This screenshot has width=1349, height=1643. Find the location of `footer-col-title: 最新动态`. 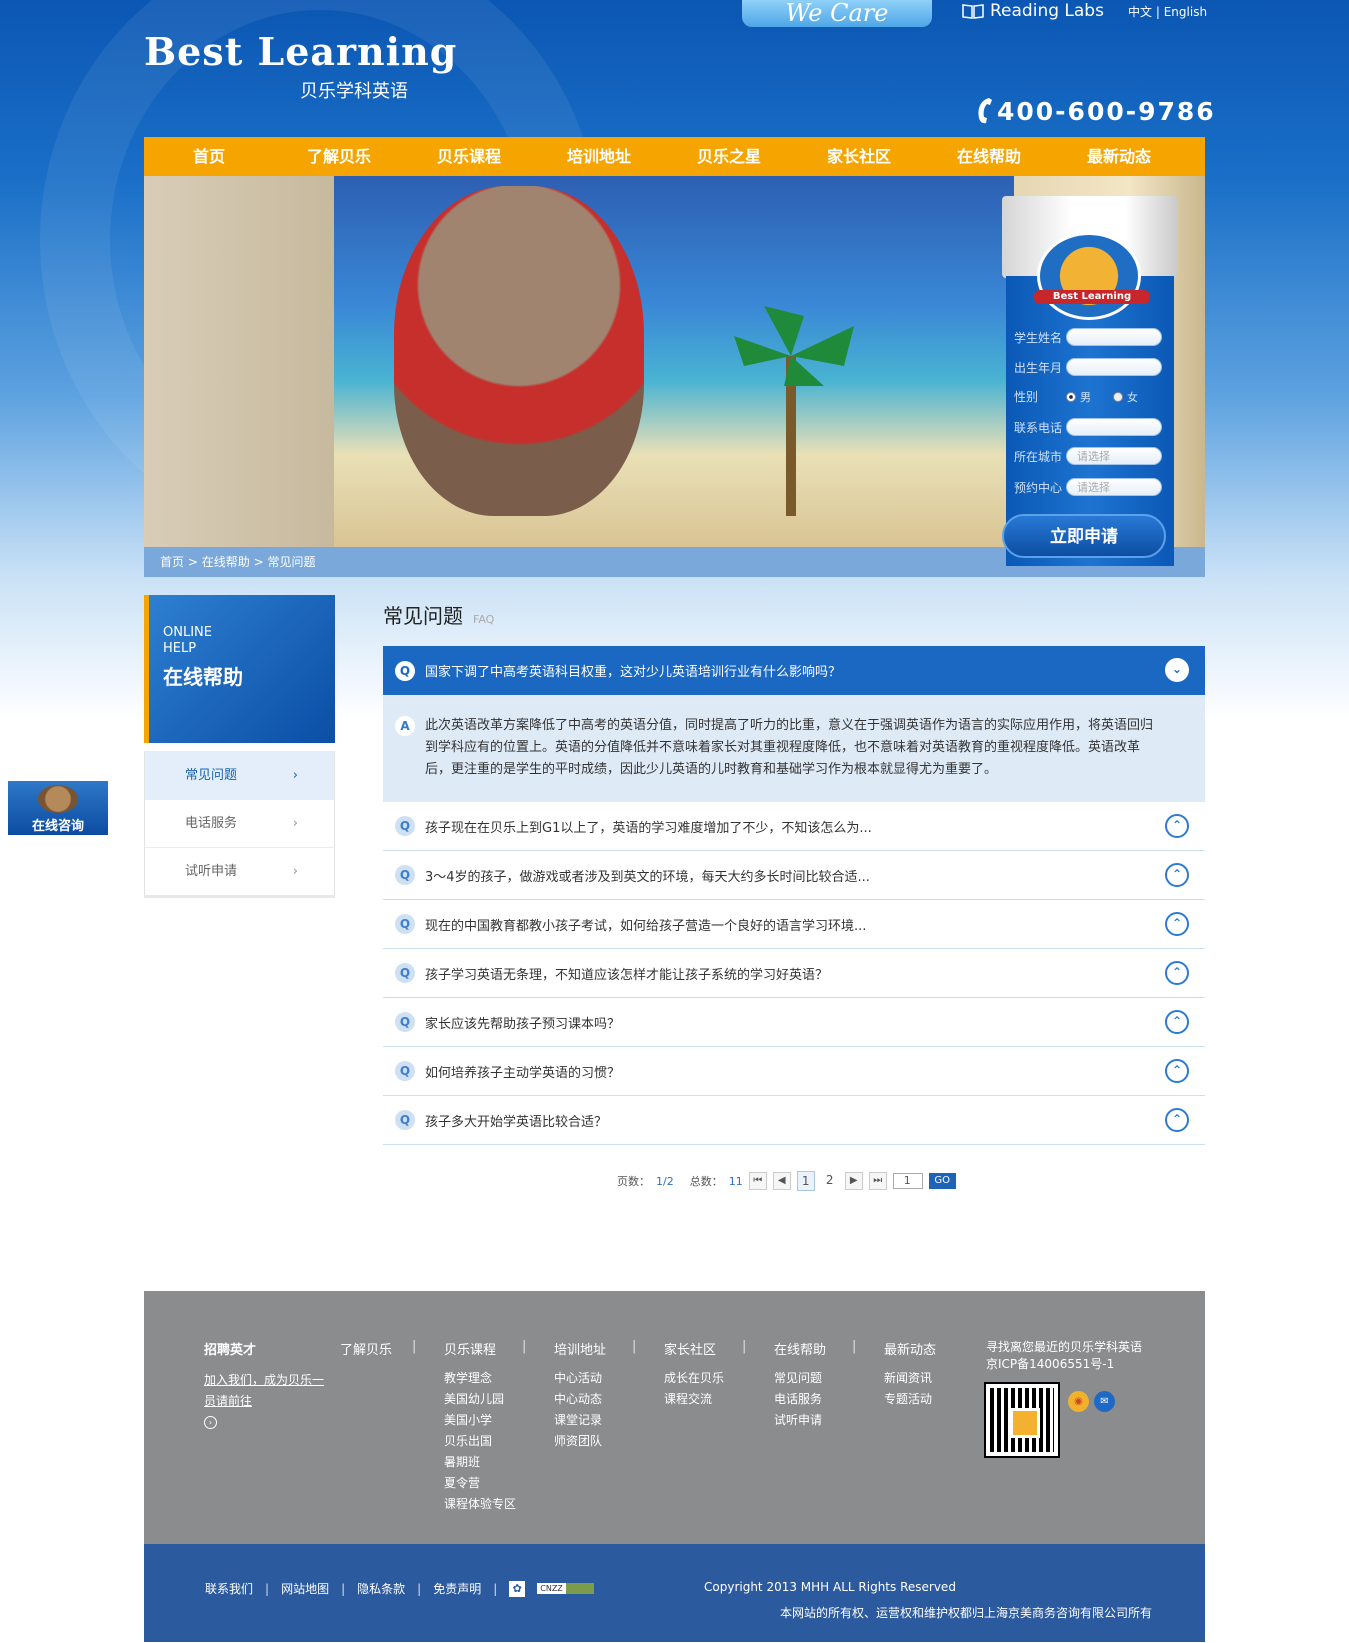

footer-col-title: 最新动态 is located at coordinates (910, 1348).